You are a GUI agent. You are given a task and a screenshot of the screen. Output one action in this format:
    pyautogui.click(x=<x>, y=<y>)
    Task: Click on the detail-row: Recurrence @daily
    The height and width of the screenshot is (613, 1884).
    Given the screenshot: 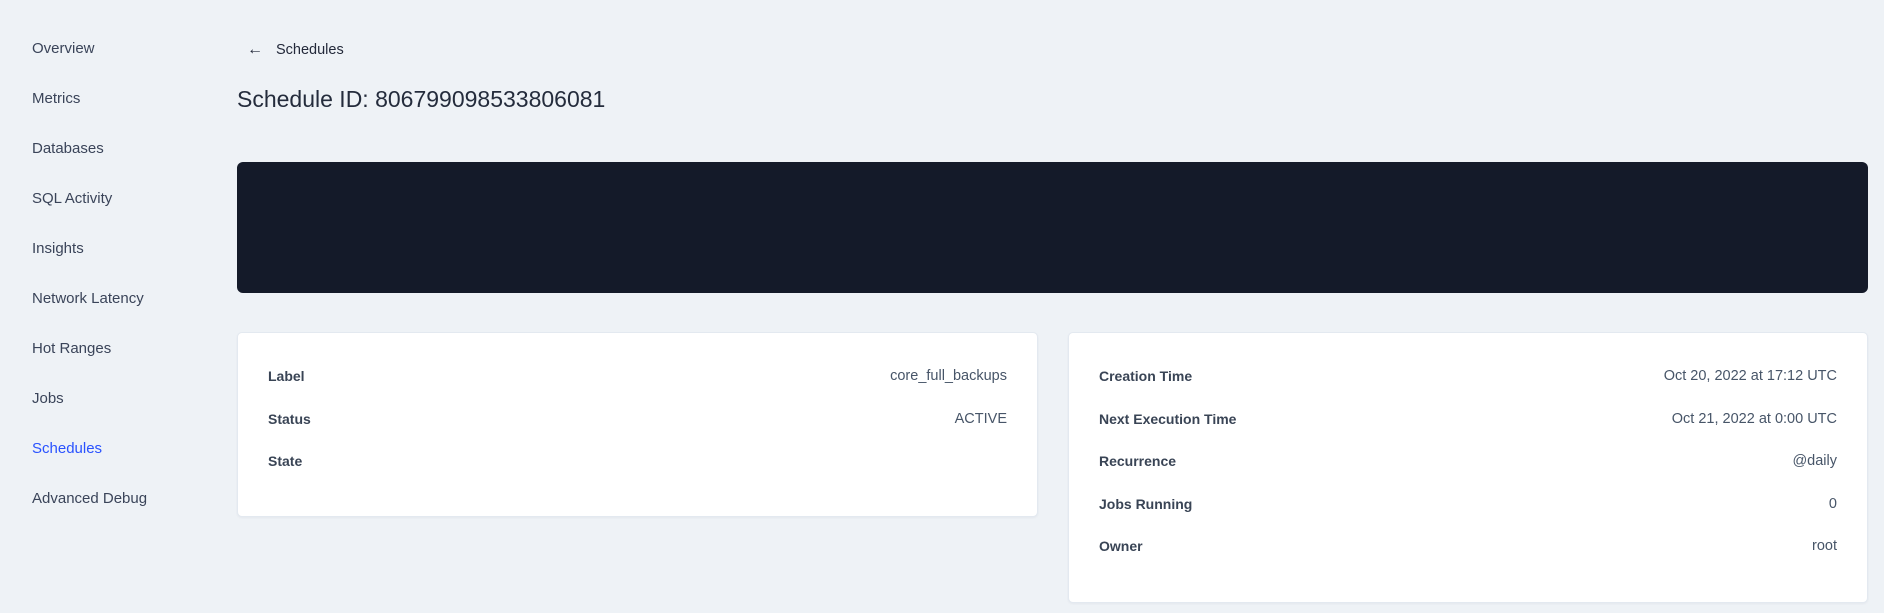 What is the action you would take?
    pyautogui.click(x=1468, y=461)
    